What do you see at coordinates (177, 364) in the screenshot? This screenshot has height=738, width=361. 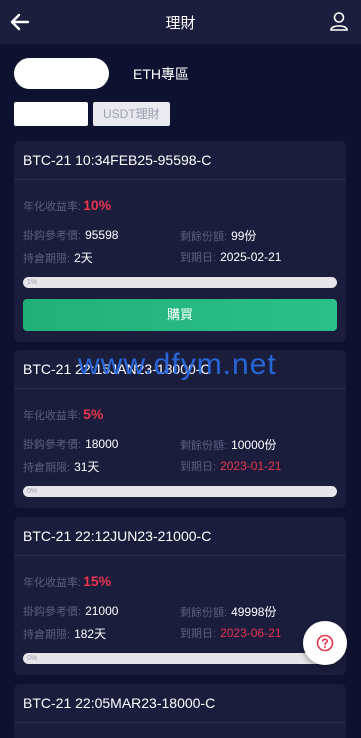 I see `watermark-text: www.dfym.net` at bounding box center [177, 364].